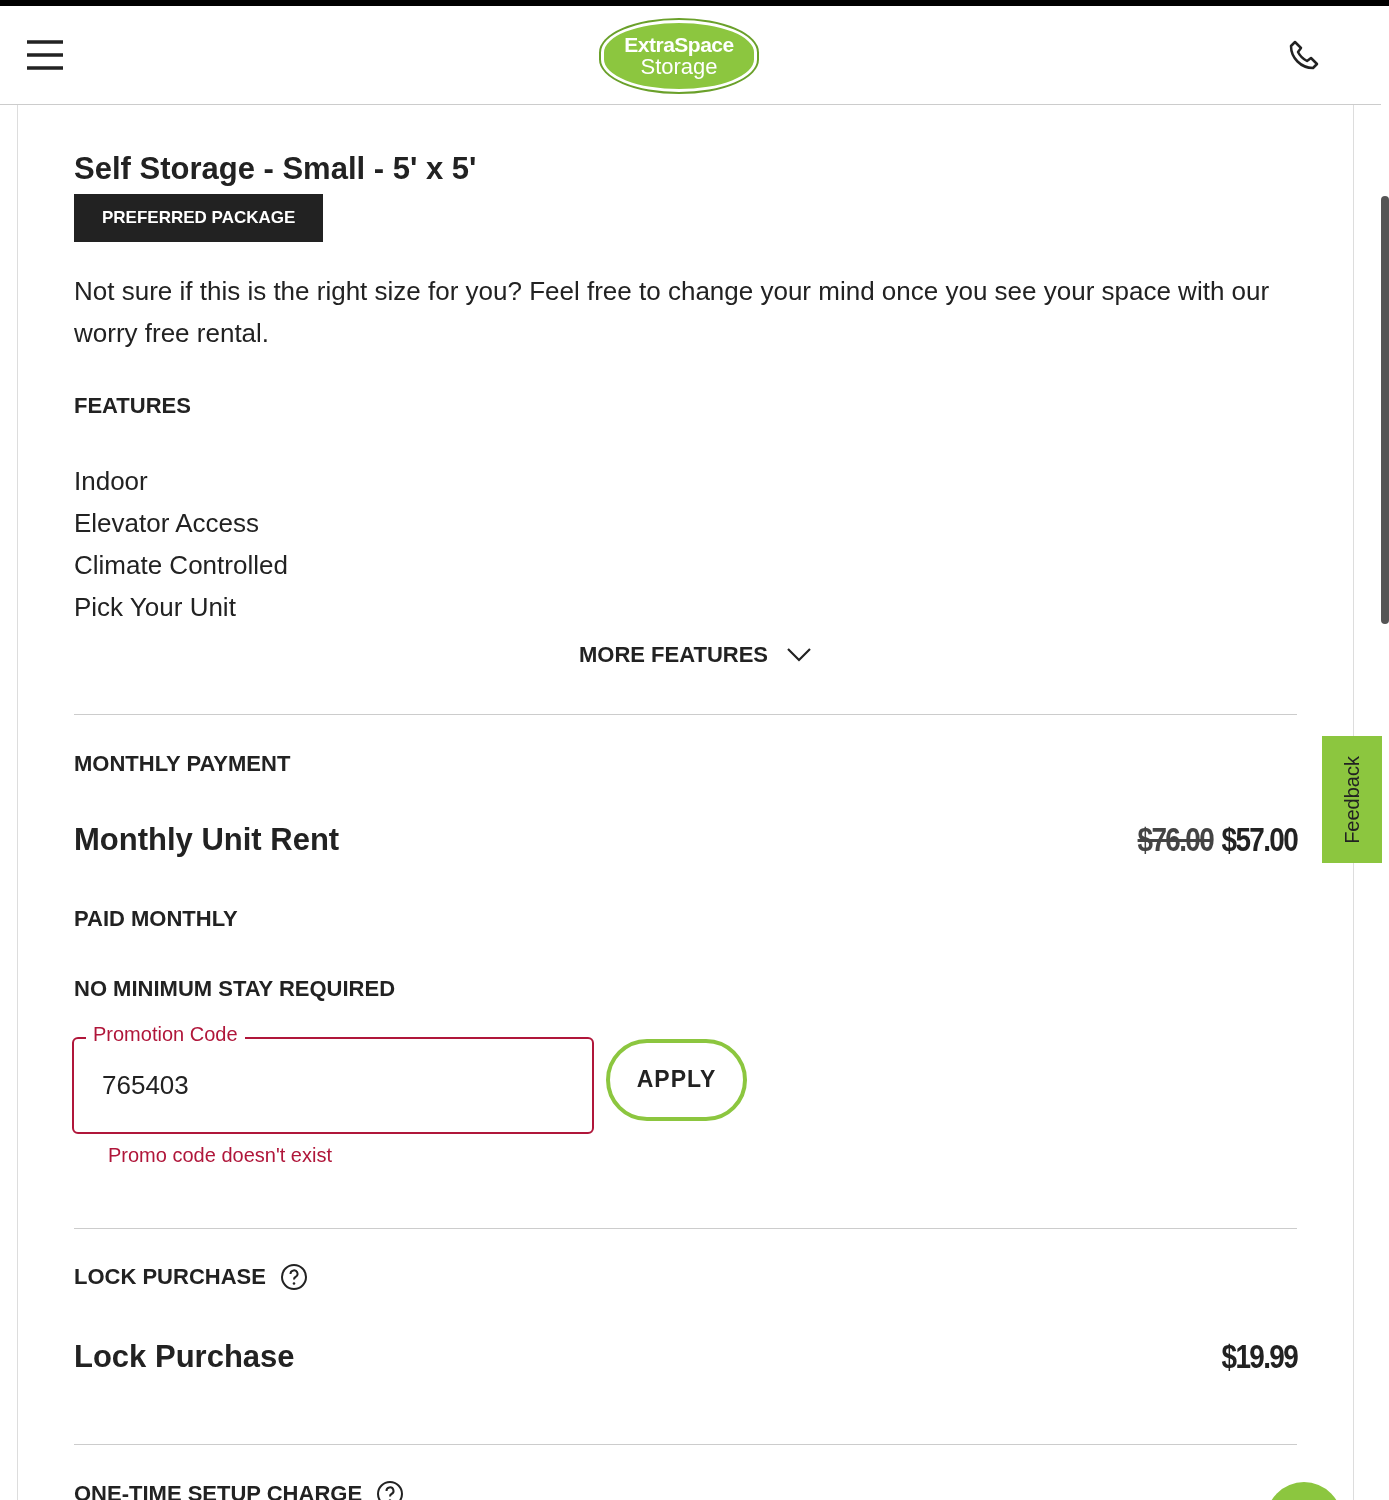 This screenshot has height=1500, width=1389. I want to click on section-heading: FEATURES, so click(133, 406).